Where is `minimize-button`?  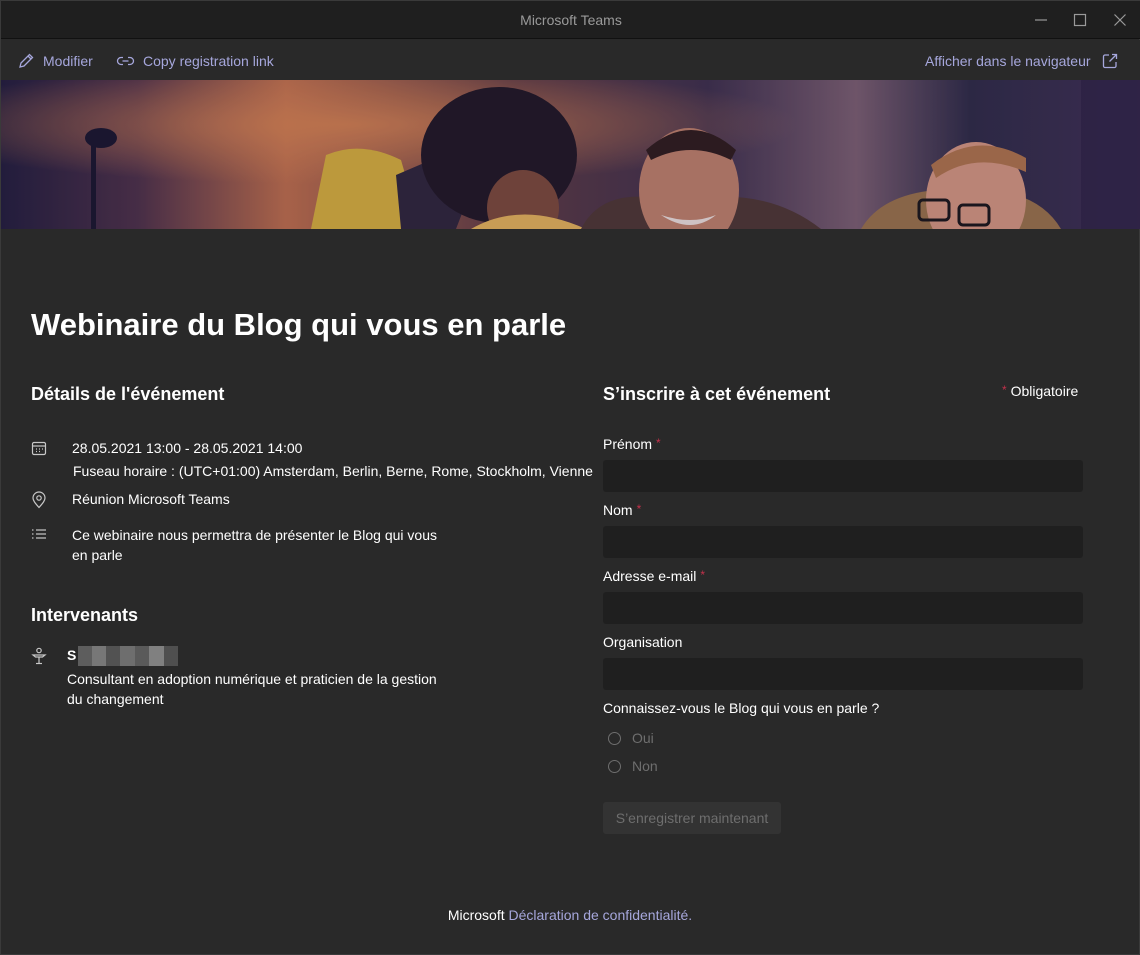
minimize-button is located at coordinates (1041, 20).